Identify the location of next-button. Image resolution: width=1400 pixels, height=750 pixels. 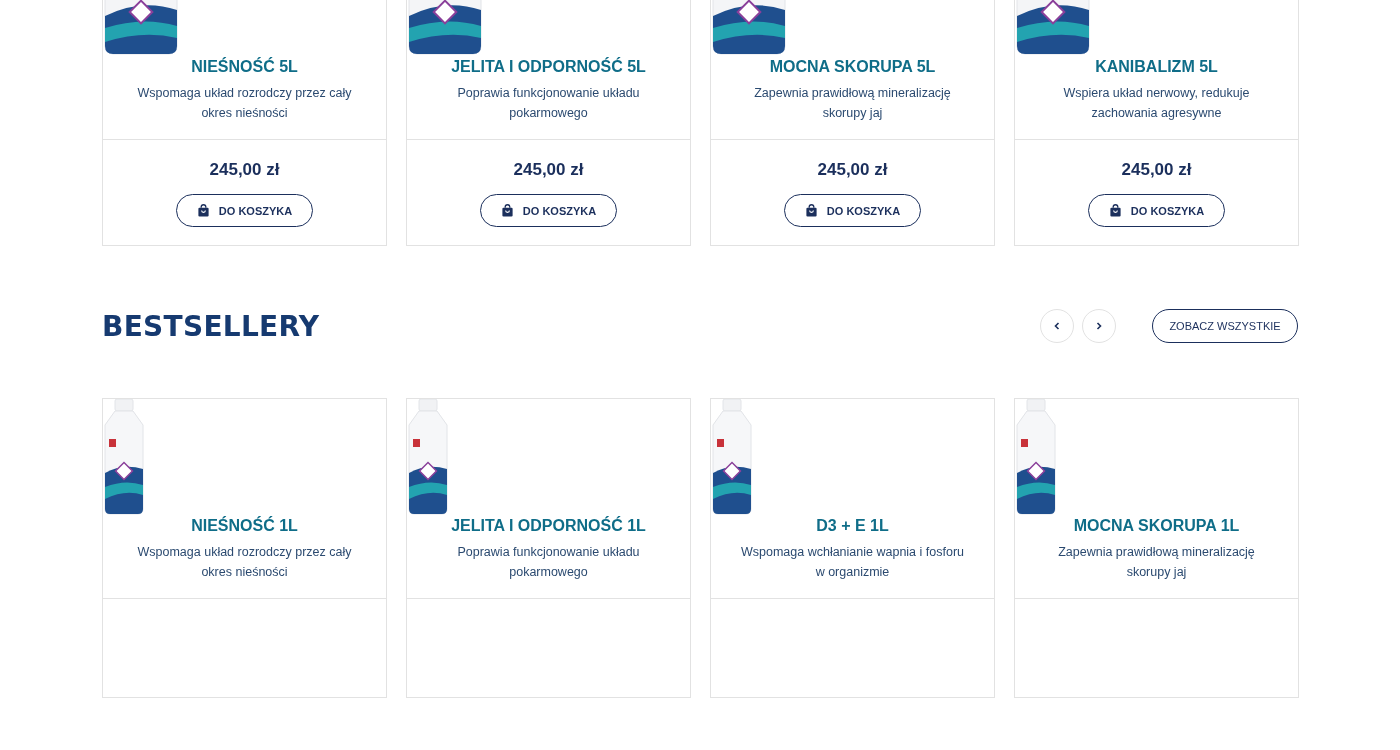
(1099, 326).